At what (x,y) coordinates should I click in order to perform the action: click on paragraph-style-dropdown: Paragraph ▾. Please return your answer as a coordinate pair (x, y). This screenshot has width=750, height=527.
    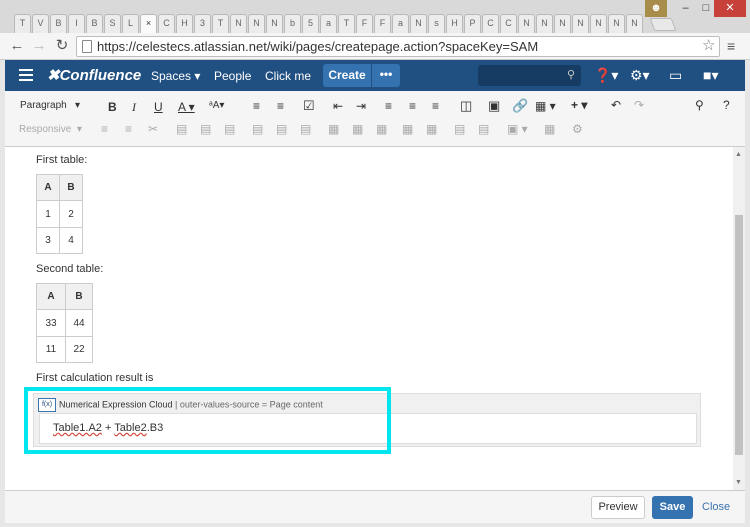
    Looking at the image, I should click on (50, 105).